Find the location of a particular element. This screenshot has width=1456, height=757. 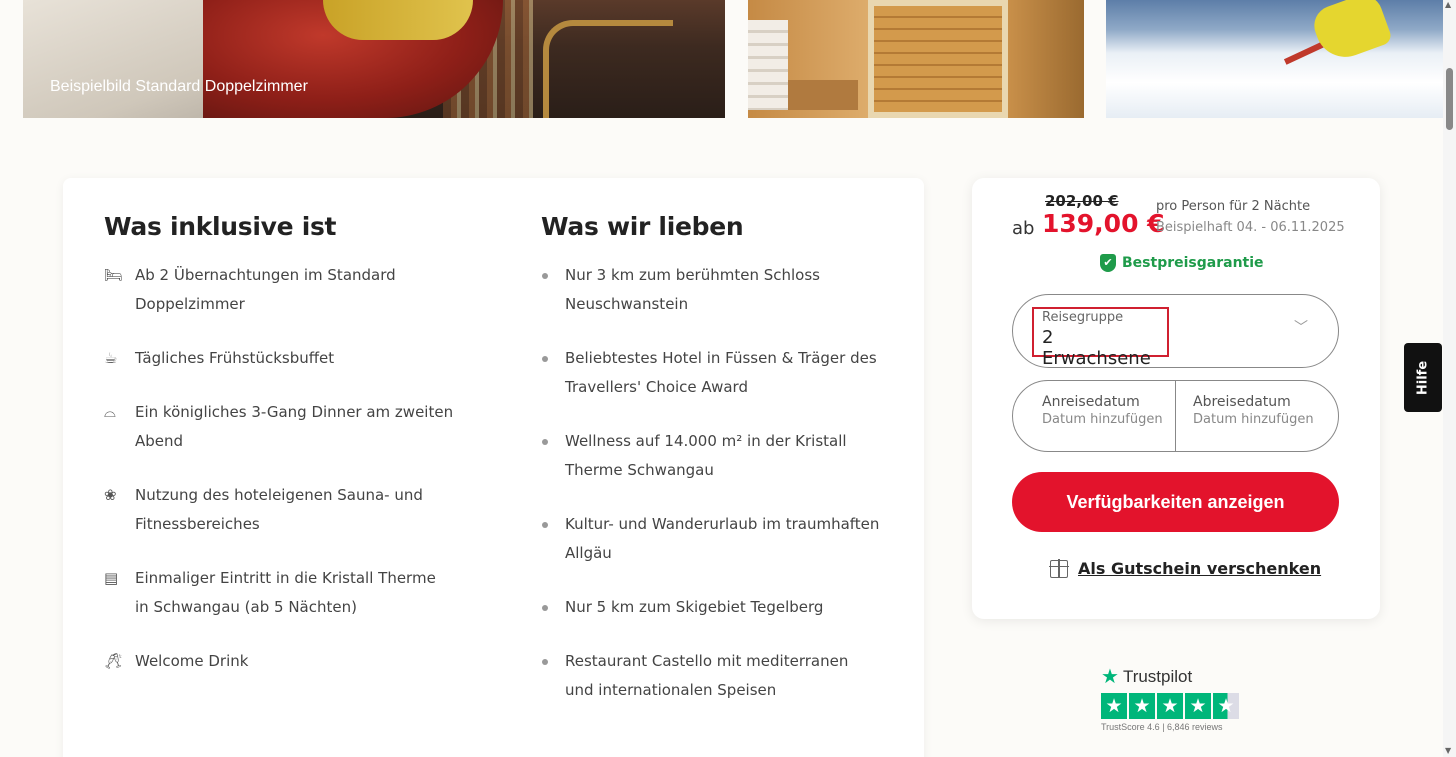

travel-group-field: Reisegruppe 2 Erwachsene is located at coordinates (1100, 338).